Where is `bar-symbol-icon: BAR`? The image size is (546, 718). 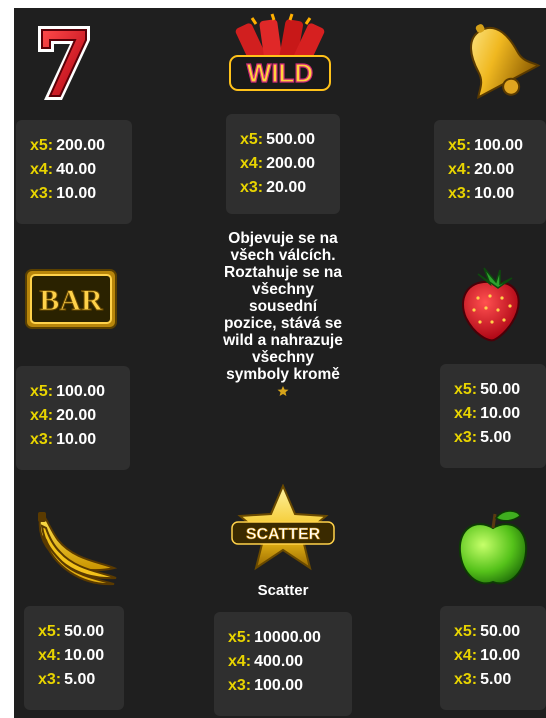
bar-symbol-icon: BAR is located at coordinates (71, 299).